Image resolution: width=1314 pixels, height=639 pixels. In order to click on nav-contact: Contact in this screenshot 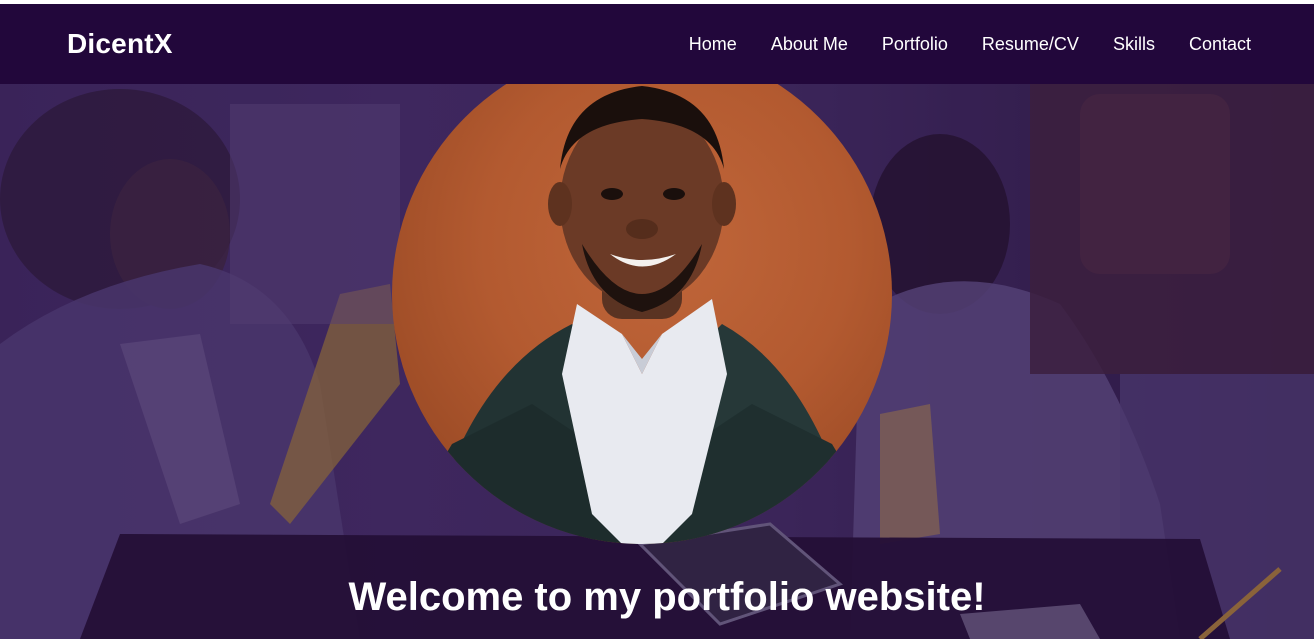, I will do `click(1220, 44)`.